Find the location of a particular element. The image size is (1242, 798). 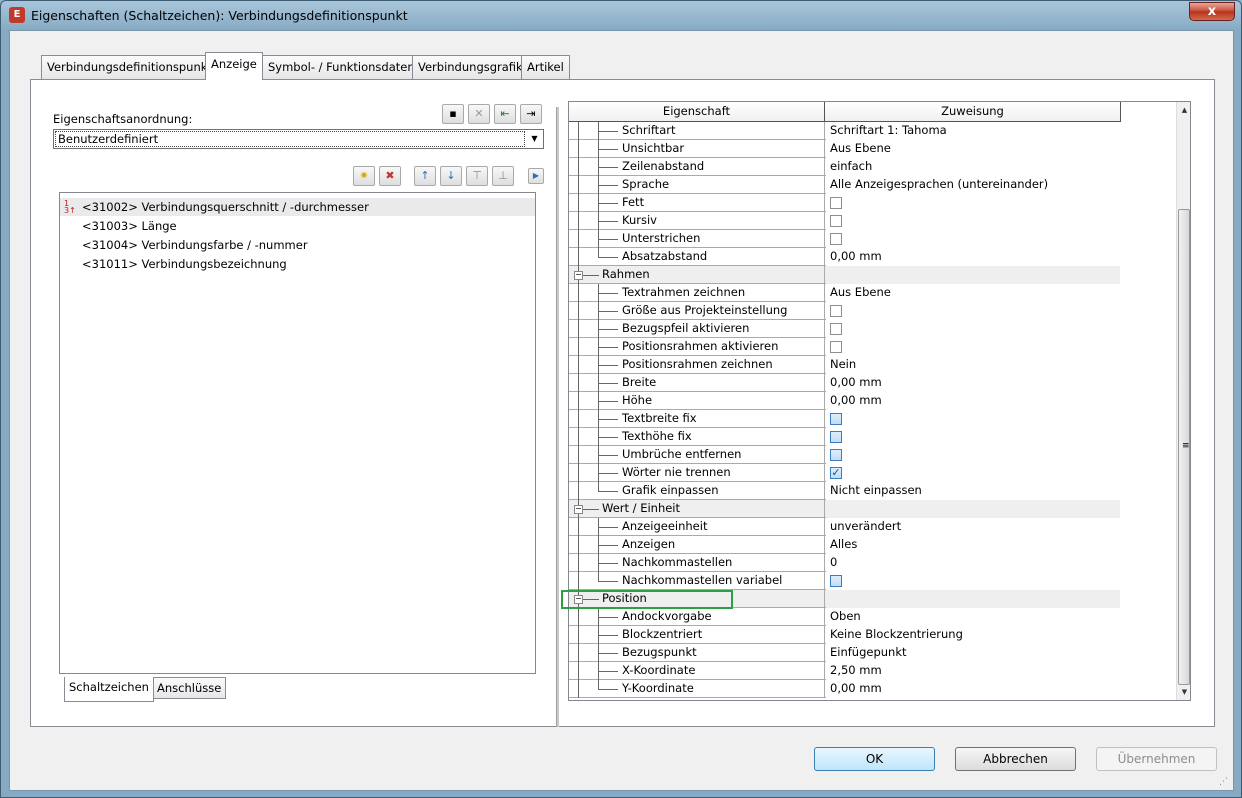

grid-row: Absatzabstand 0,00 mm is located at coordinates (844, 257).